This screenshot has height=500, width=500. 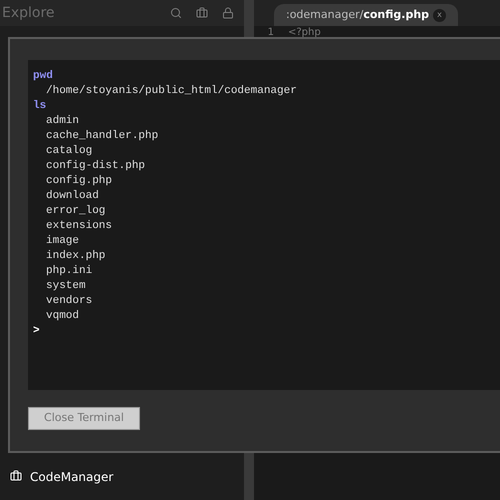 What do you see at coordinates (78, 226) in the screenshot?
I see `terminal-output-line: extensions` at bounding box center [78, 226].